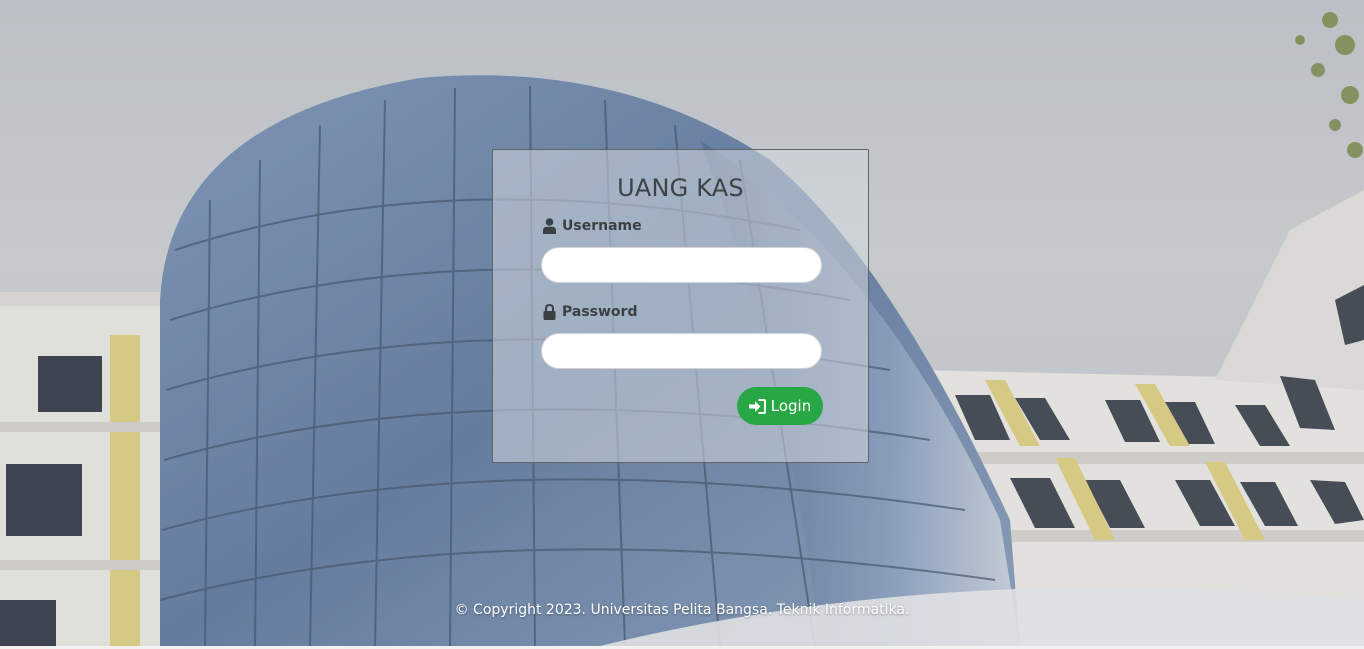 This screenshot has width=1364, height=649. I want to click on username-label-text: Username, so click(602, 226).